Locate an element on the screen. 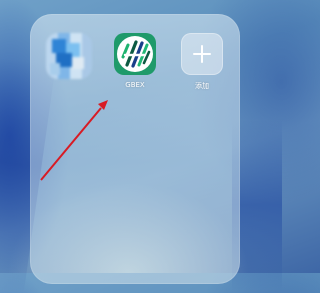  blurred-app-icon is located at coordinates (69, 56).